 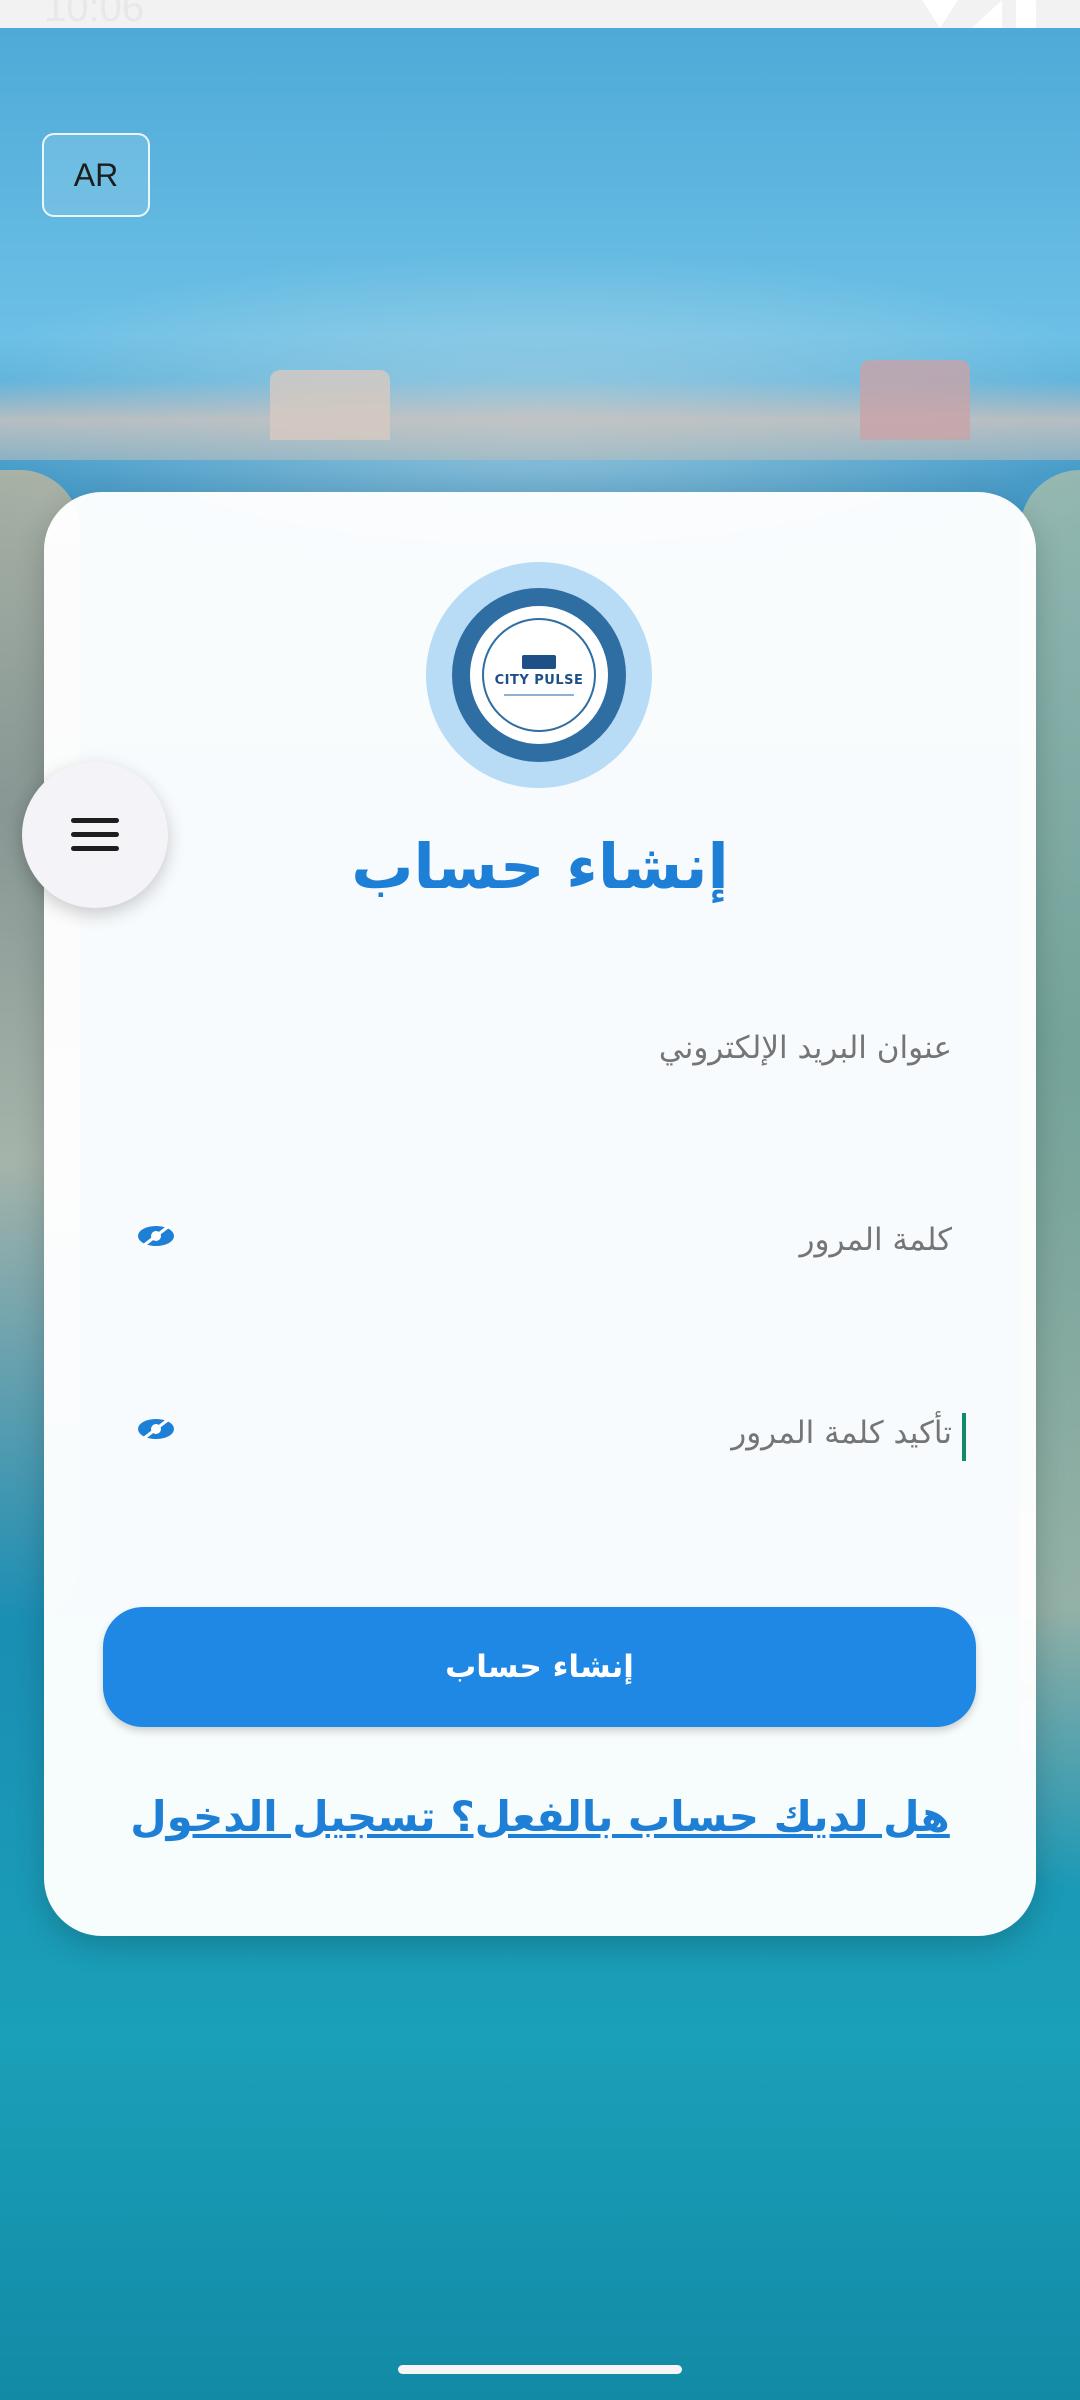 What do you see at coordinates (94, 15) in the screenshot?
I see `status-time: 10:06` at bounding box center [94, 15].